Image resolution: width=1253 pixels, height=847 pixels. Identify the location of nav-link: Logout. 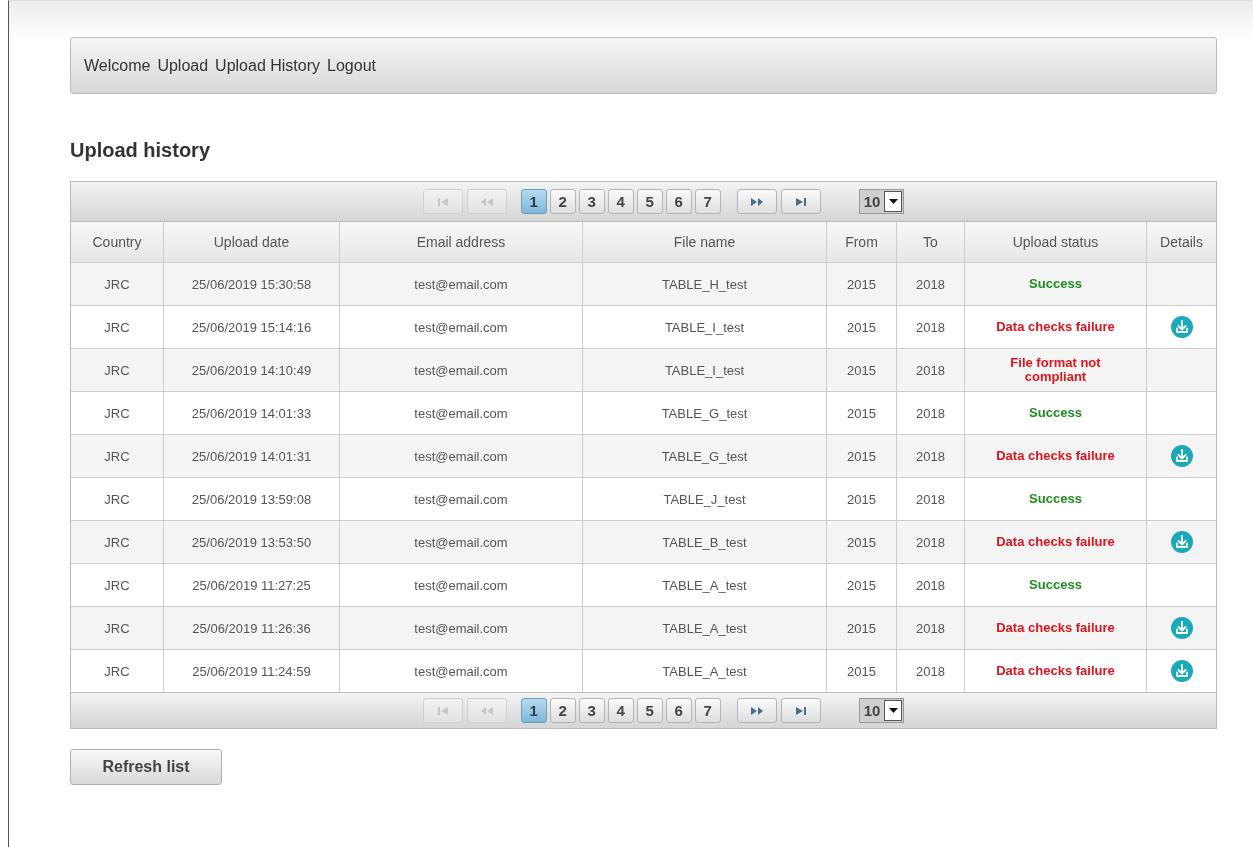
(351, 65).